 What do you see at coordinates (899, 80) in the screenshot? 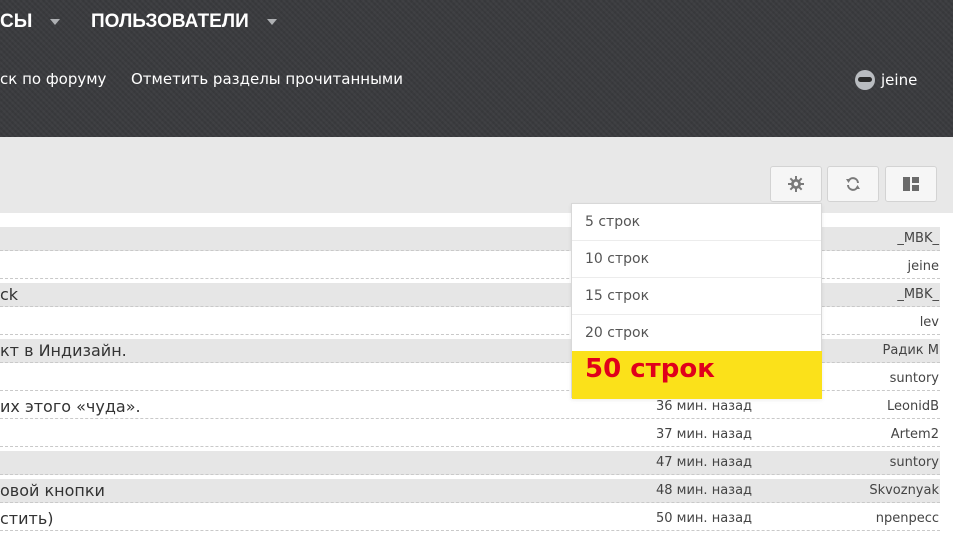
I see `username: jeine` at bounding box center [899, 80].